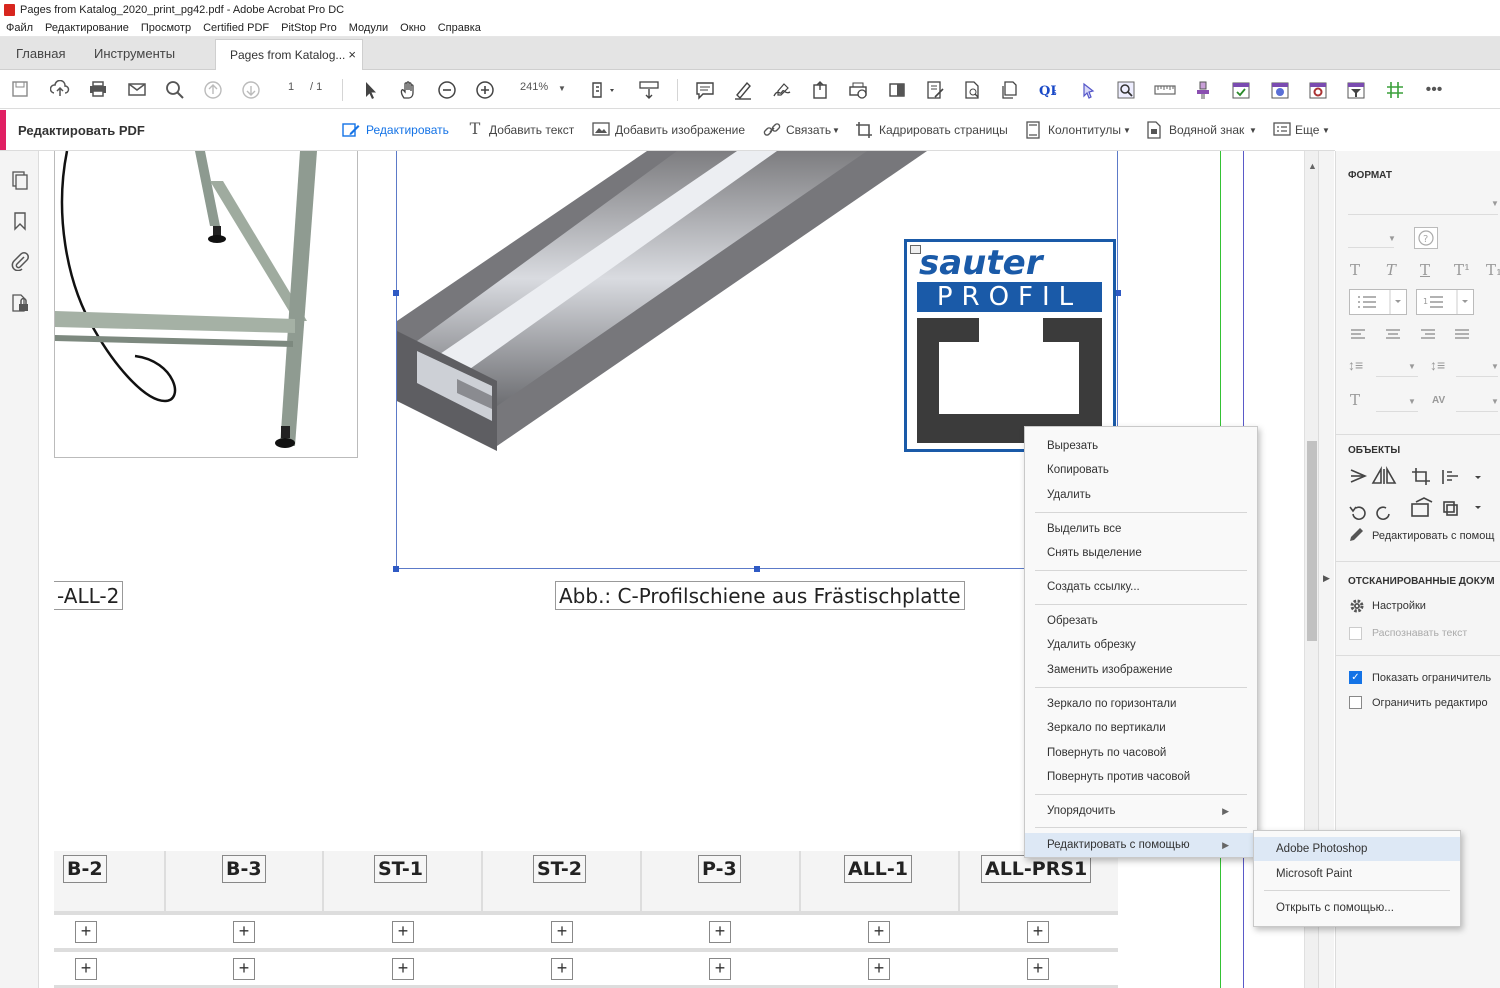 The height and width of the screenshot is (988, 1500). I want to click on compare-icon, so click(972, 90).